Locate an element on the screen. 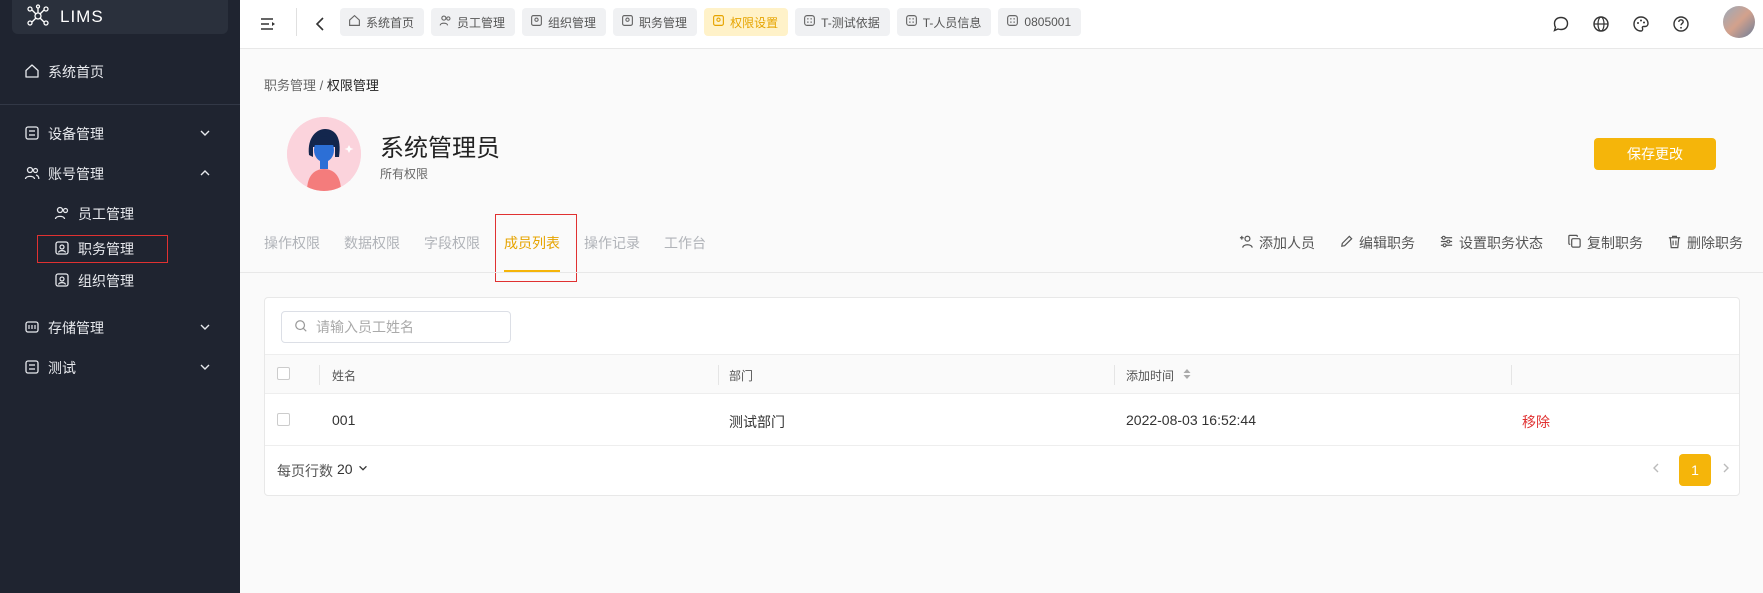 The image size is (1763, 593). sidebar-subitem-staff: 员工管理 is located at coordinates (120, 214).